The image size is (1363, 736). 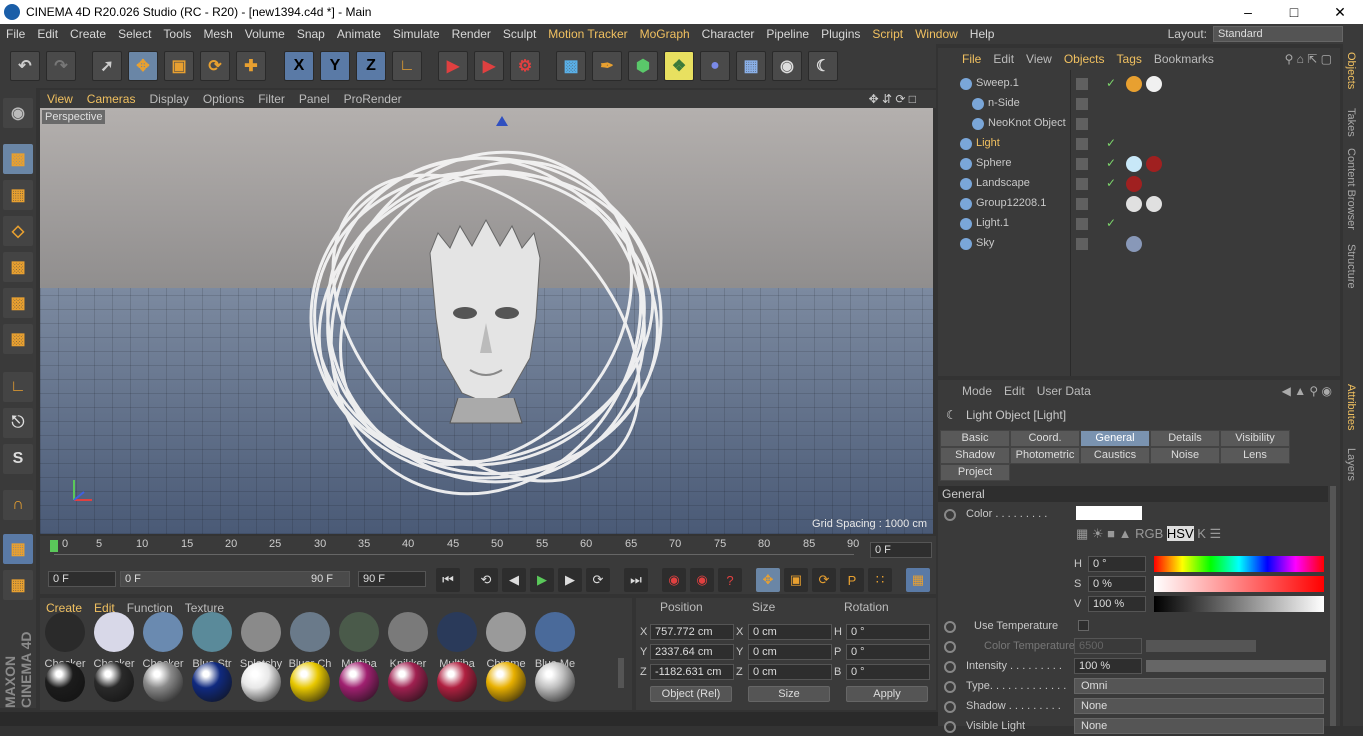 What do you see at coordinates (796, 580) in the screenshot?
I see `scale-key-icon: ▣` at bounding box center [796, 580].